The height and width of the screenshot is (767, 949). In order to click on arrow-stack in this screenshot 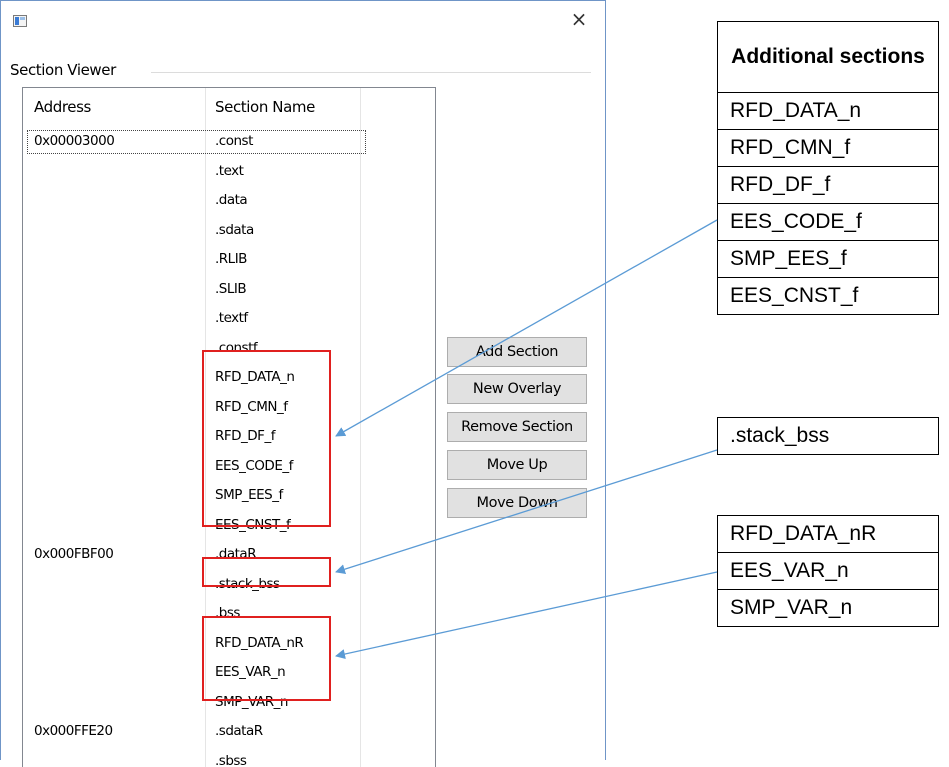, I will do `click(526, 511)`.